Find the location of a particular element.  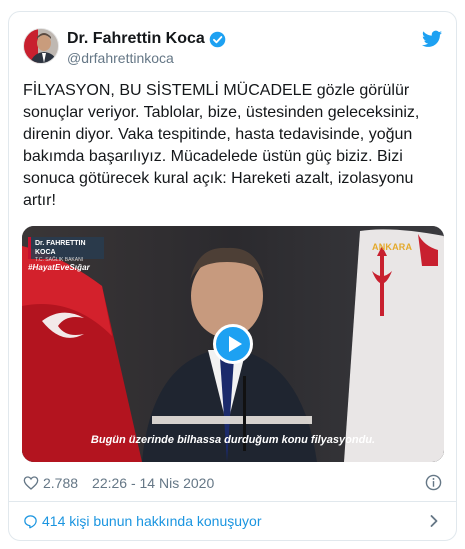

play-button is located at coordinates (233, 344).